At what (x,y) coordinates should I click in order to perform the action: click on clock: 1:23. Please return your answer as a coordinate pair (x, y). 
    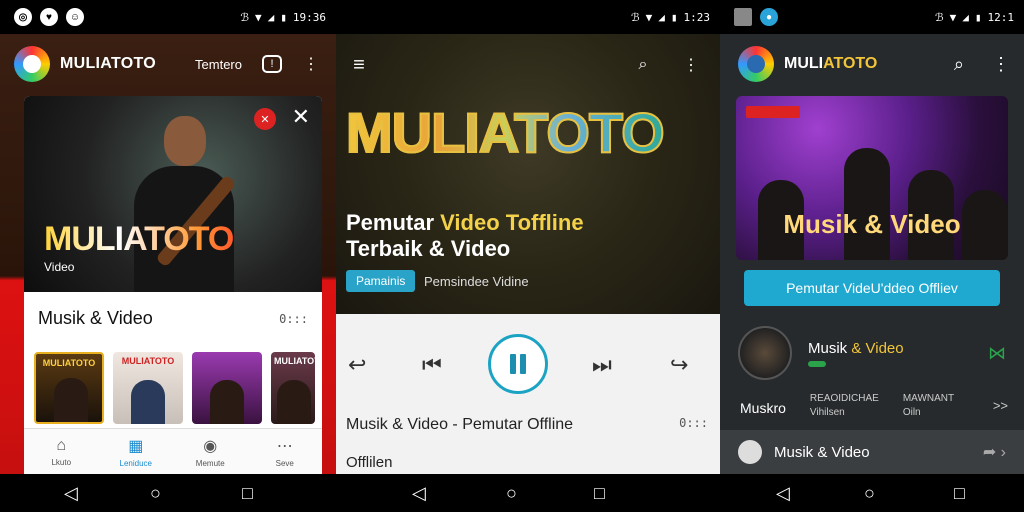
    Looking at the image, I should click on (697, 17).